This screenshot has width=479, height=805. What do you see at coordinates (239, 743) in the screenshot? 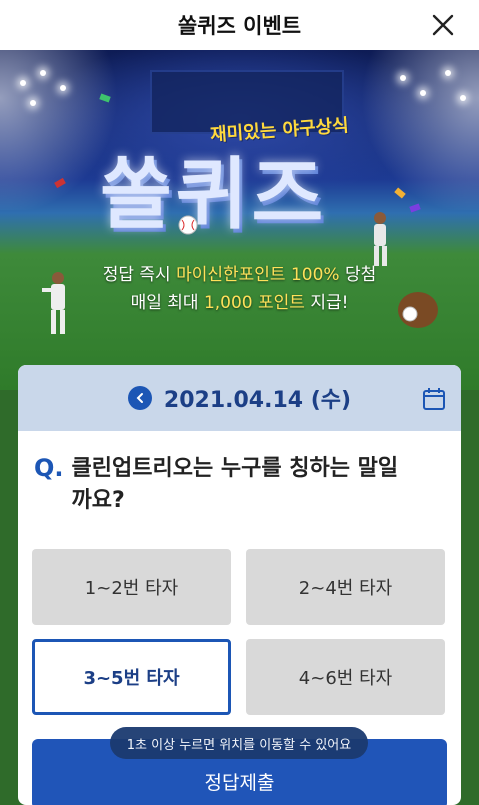
I see `drag-hint-tooltip: 1초 이상 누르면 위치를 이동할 수 있어요` at bounding box center [239, 743].